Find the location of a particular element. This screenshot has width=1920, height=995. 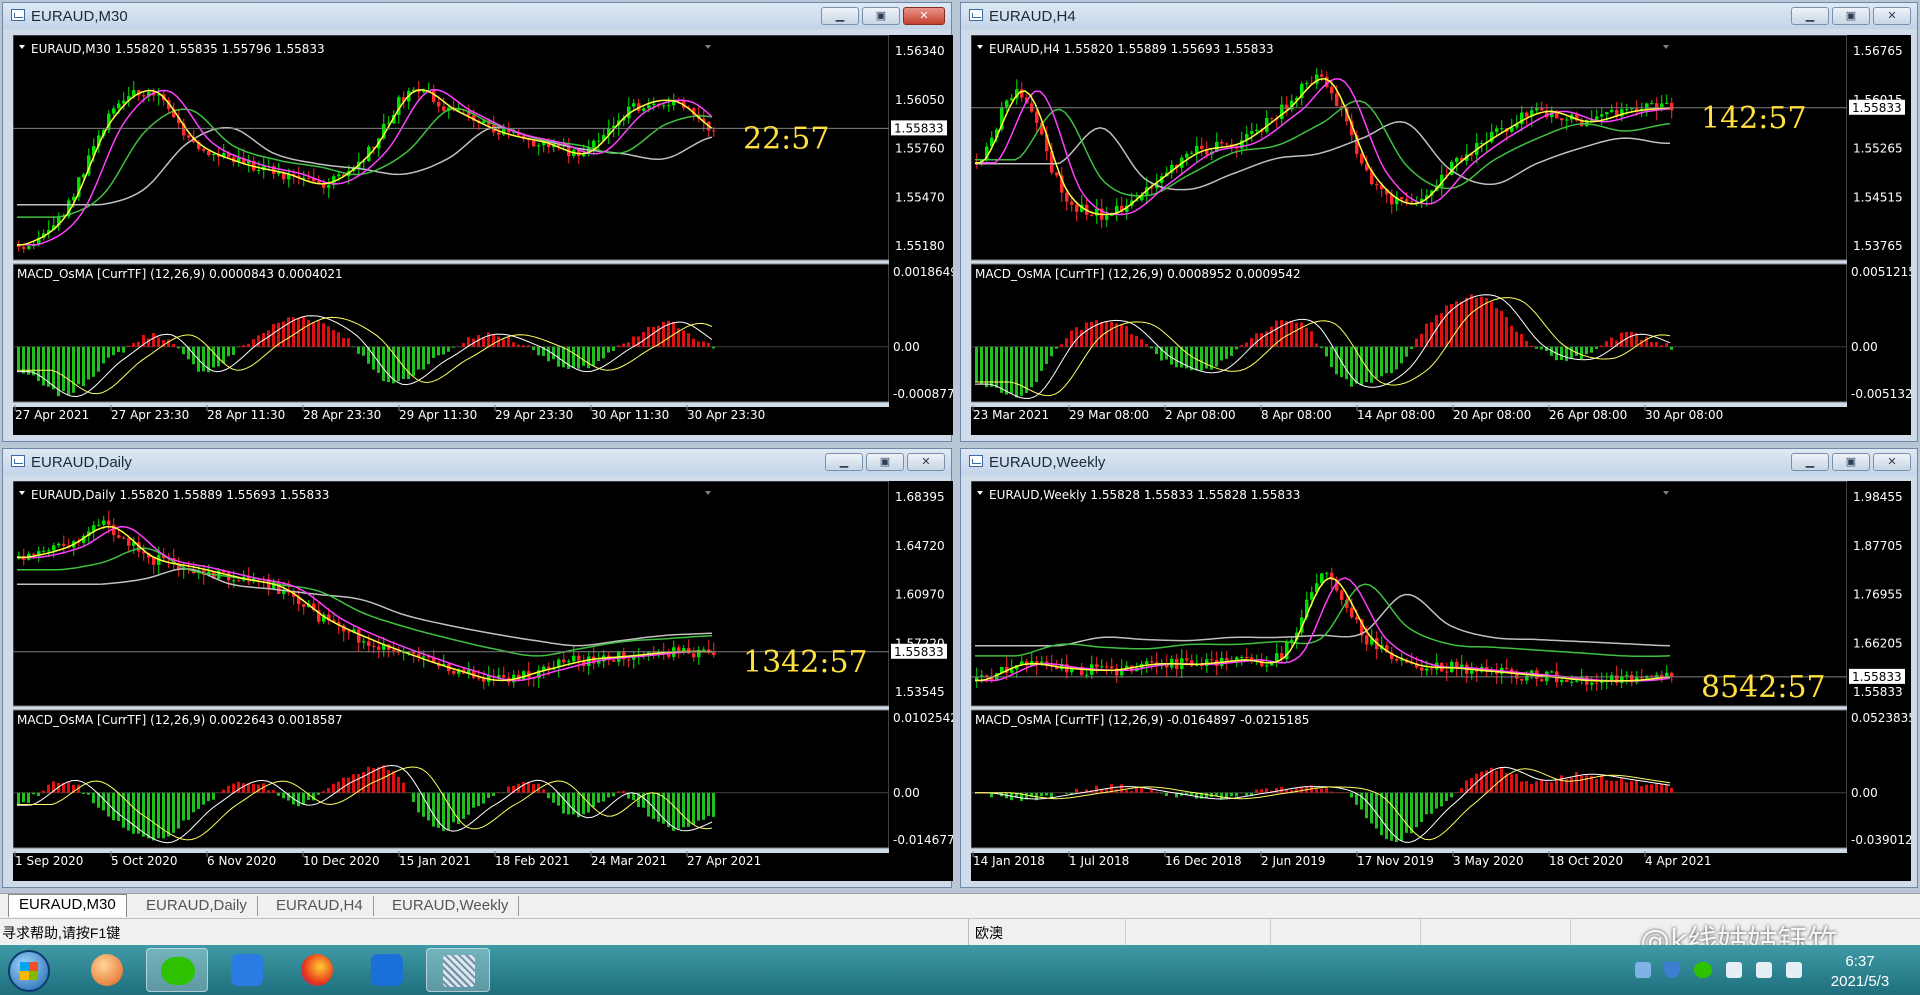

clock: 6:37 2021/5/3 is located at coordinates (1860, 972).